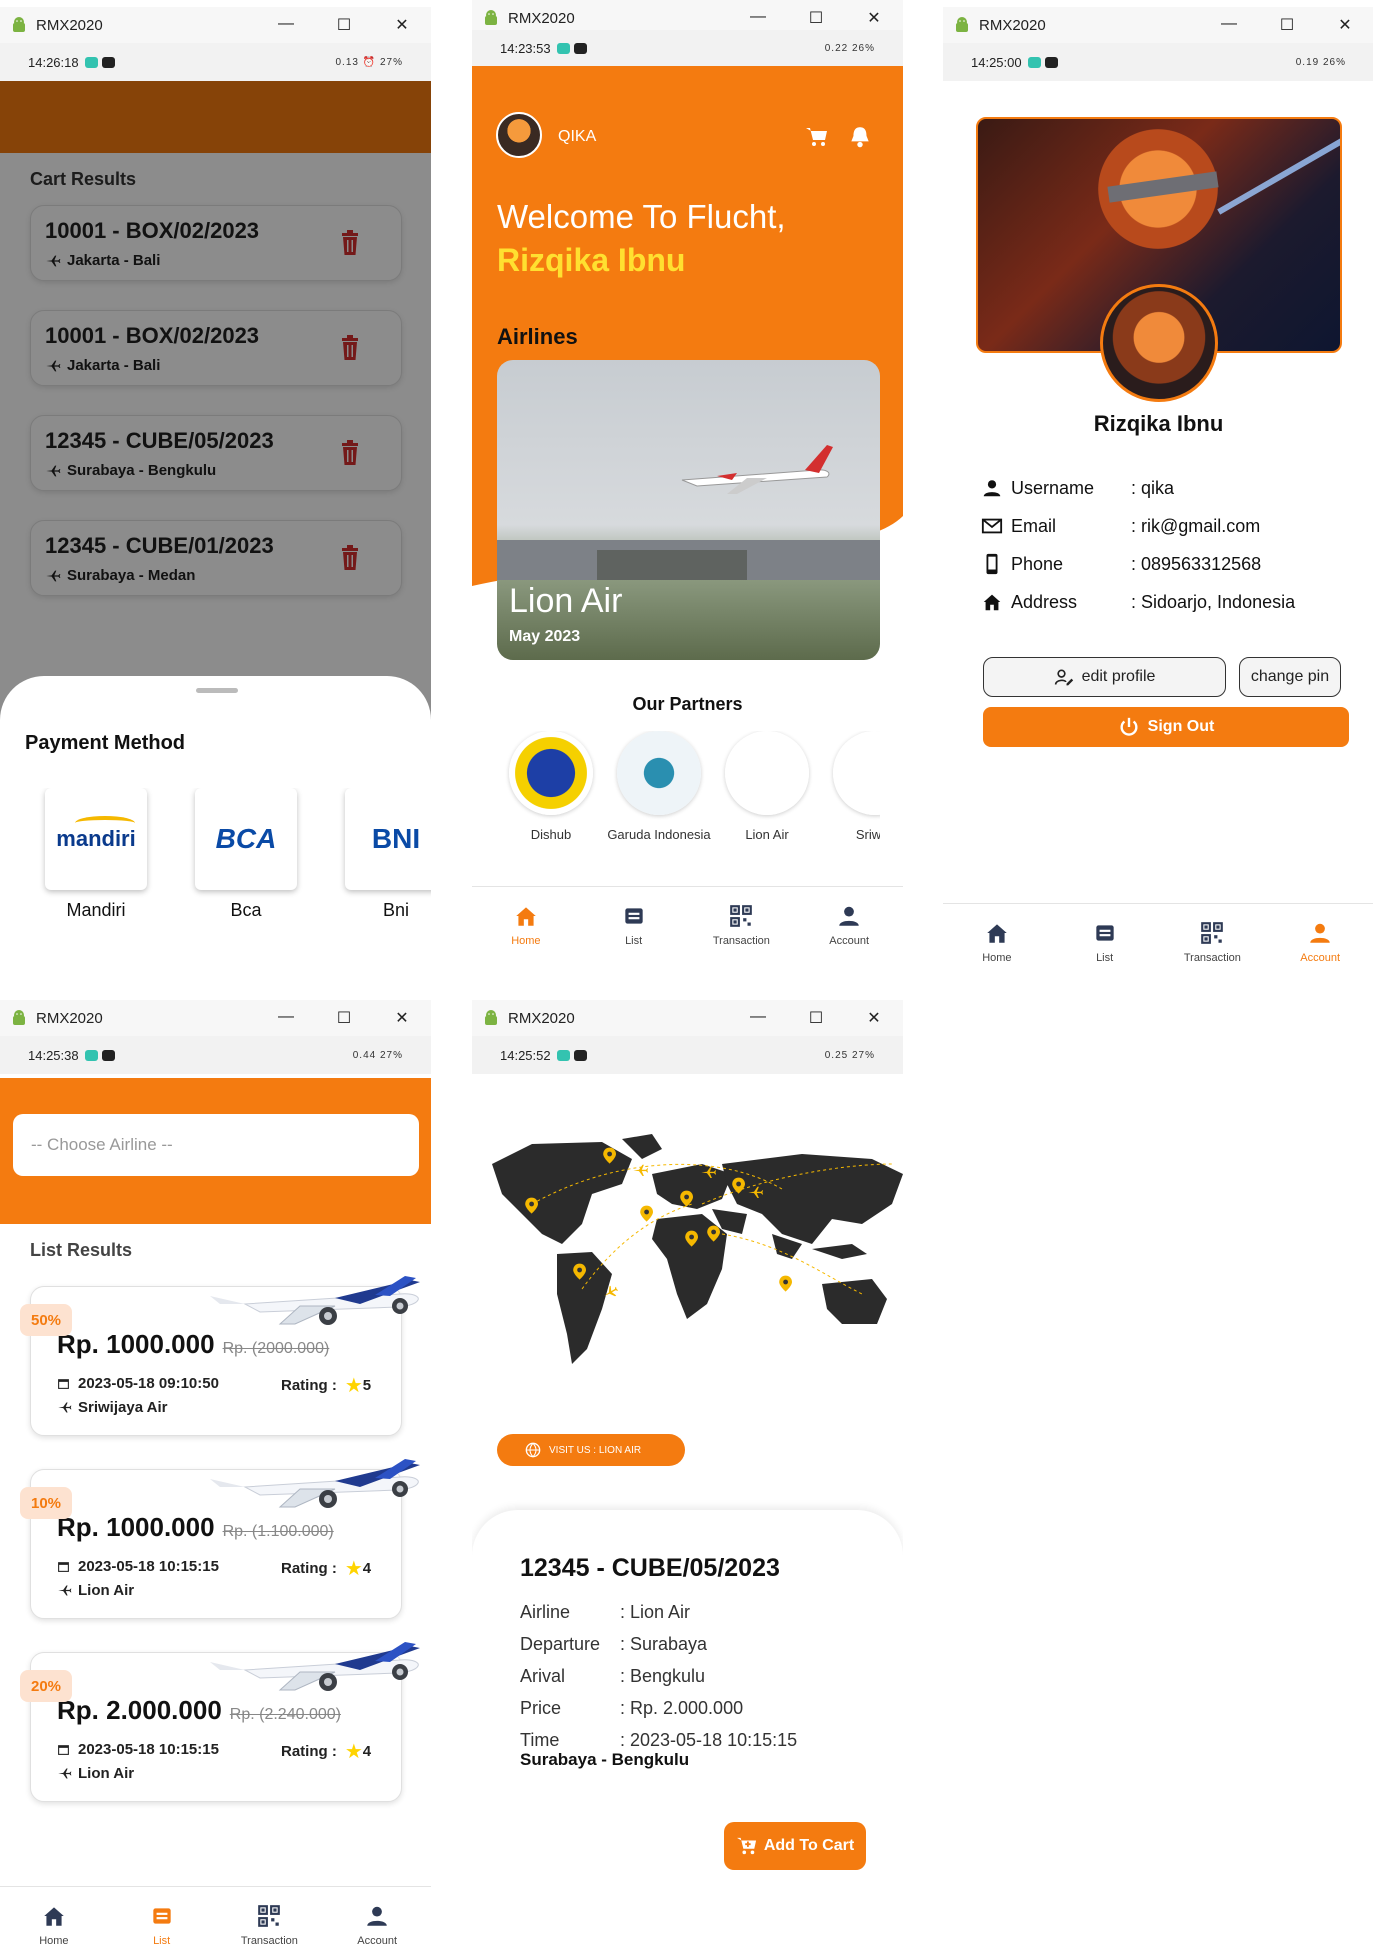 Image resolution: width=1373 pixels, height=1951 pixels. I want to click on featured-airline-date: May 2023, so click(545, 636).